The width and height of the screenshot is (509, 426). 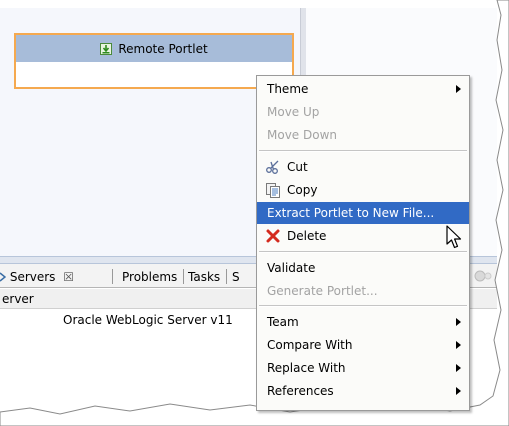 What do you see at coordinates (283, 322) in the screenshot?
I see `menu-item-label: Team` at bounding box center [283, 322].